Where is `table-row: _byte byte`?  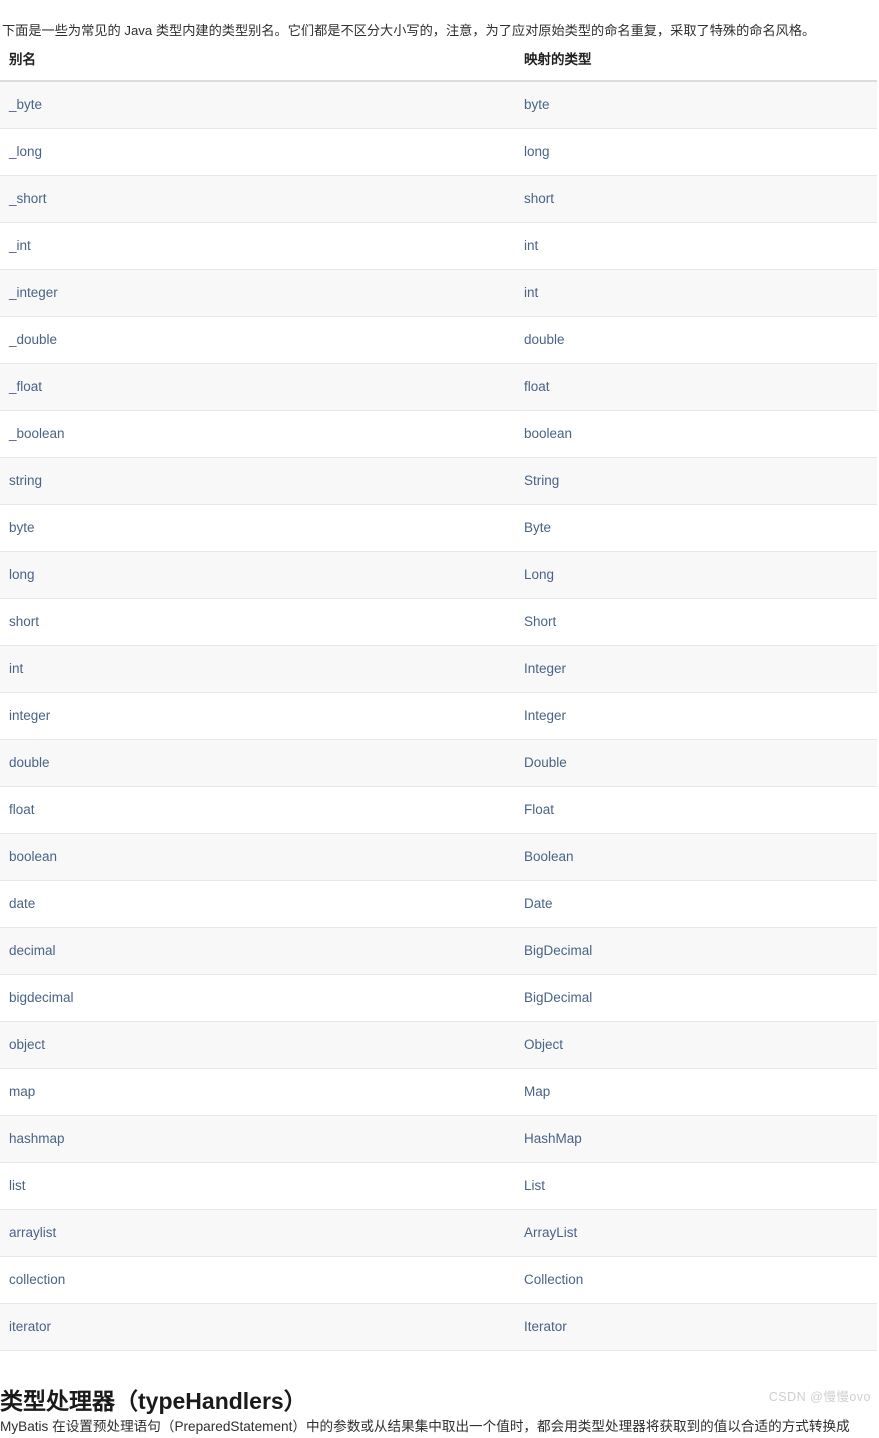 table-row: _byte byte is located at coordinates (438, 105).